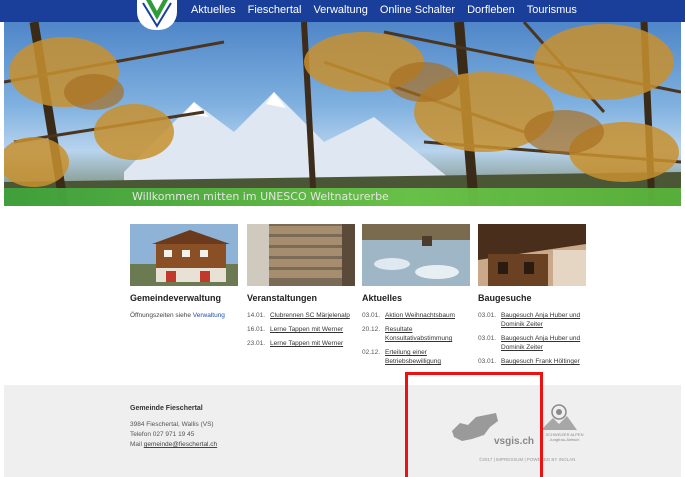 The image size is (685, 477). Describe the element at coordinates (408, 315) in the screenshot. I see `list-item: 03.01. Aktion Weihnachtsbaum` at that location.